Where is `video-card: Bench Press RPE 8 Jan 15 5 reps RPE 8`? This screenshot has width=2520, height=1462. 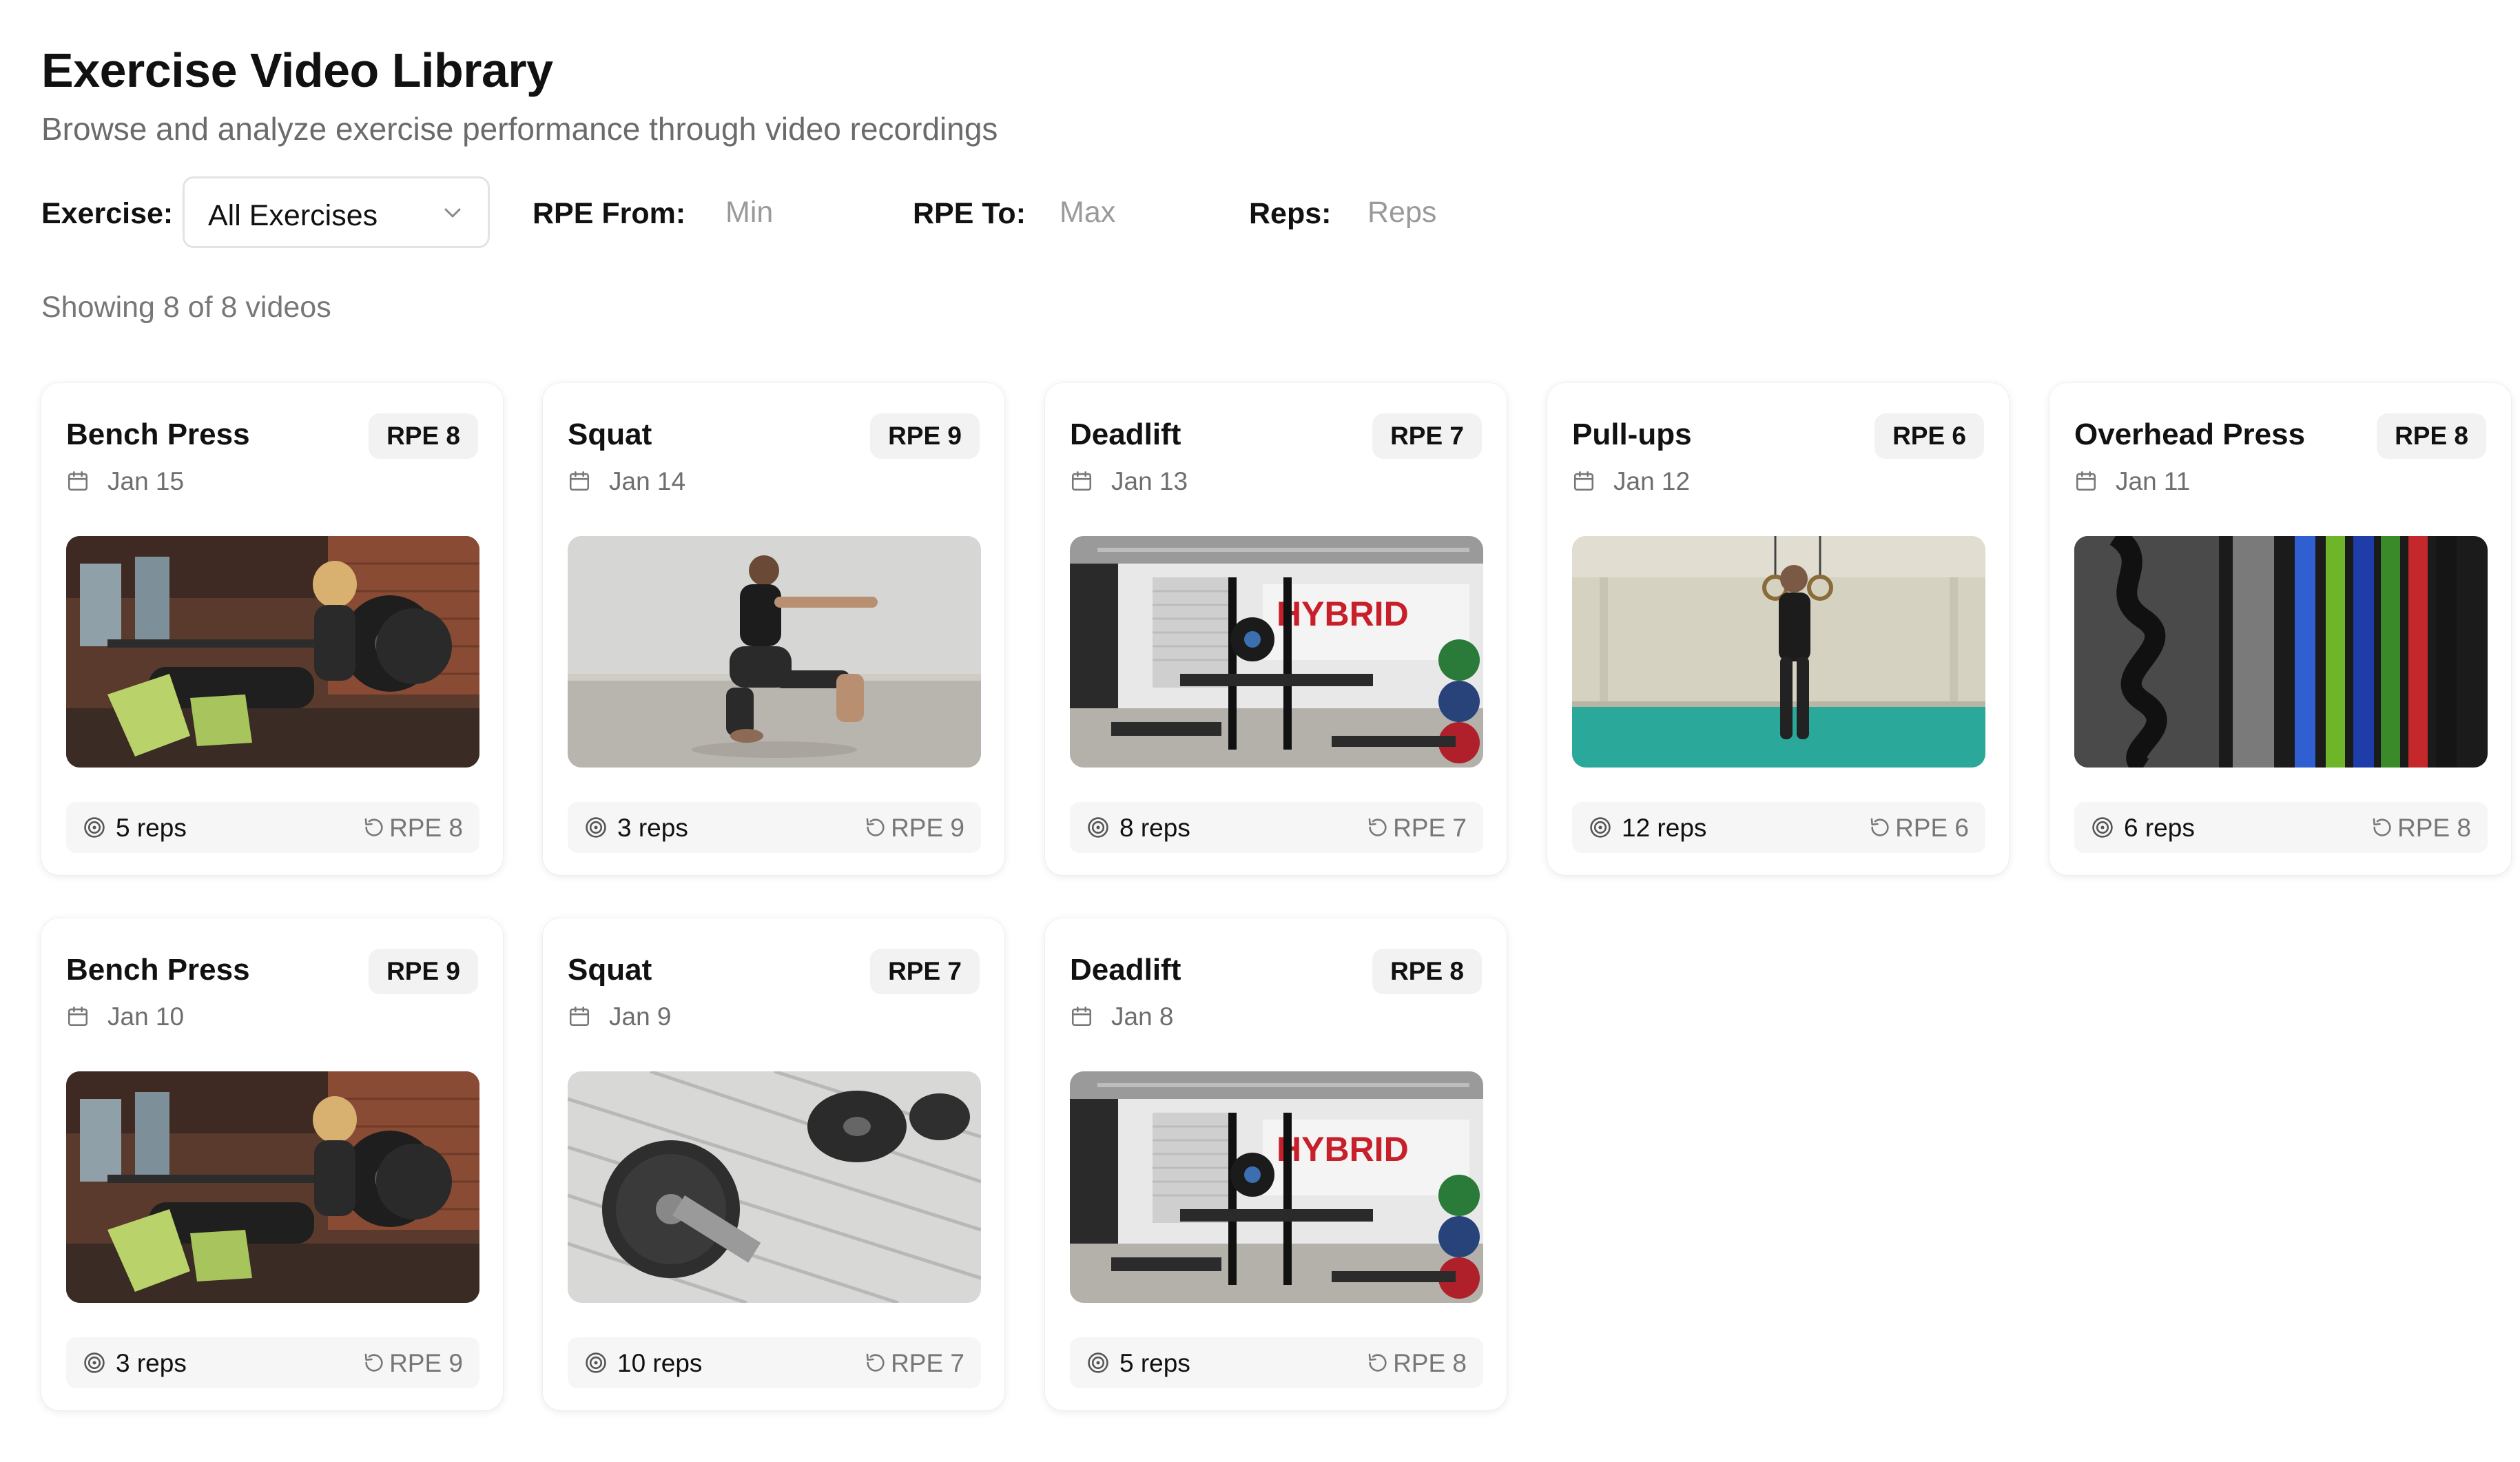 video-card: Bench Press RPE 8 Jan 15 5 reps RPE 8 is located at coordinates (272, 629).